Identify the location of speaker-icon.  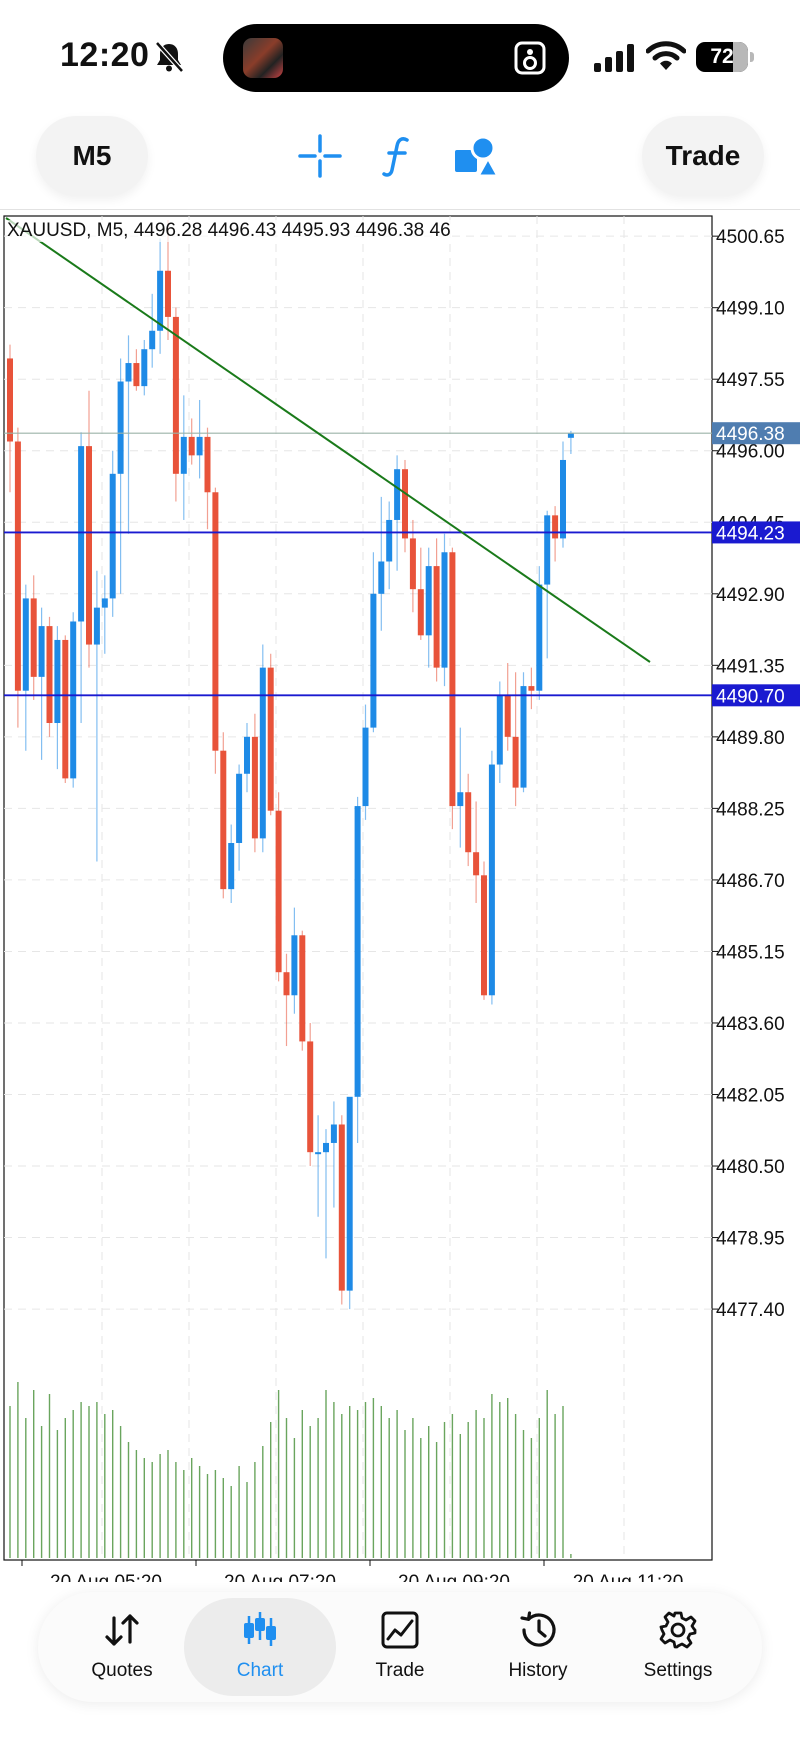
(530, 58).